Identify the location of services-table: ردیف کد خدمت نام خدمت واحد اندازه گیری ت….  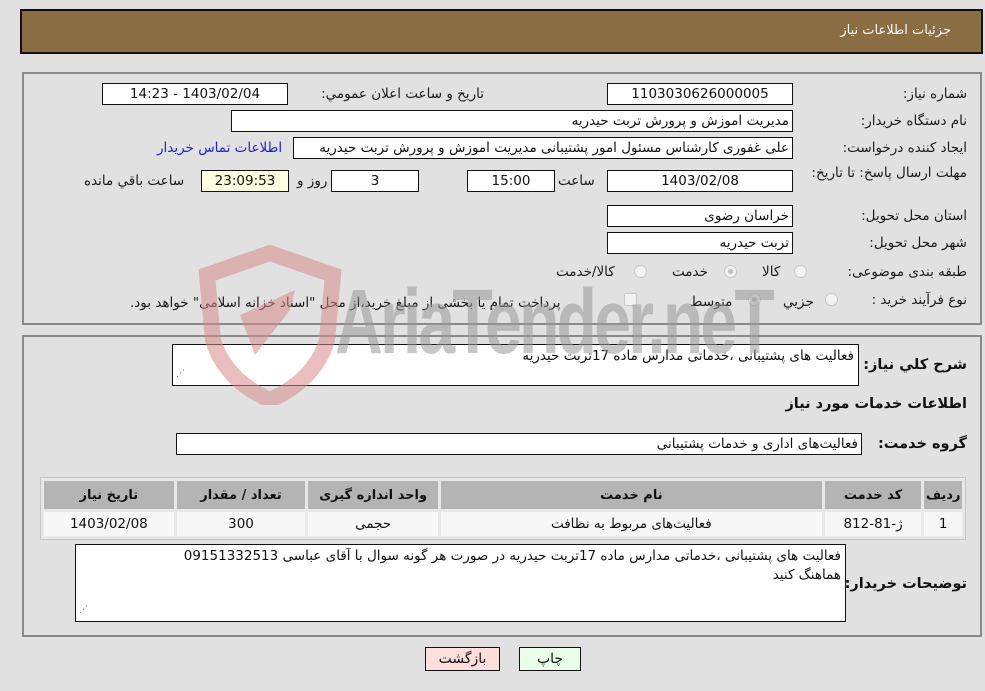
(503, 508).